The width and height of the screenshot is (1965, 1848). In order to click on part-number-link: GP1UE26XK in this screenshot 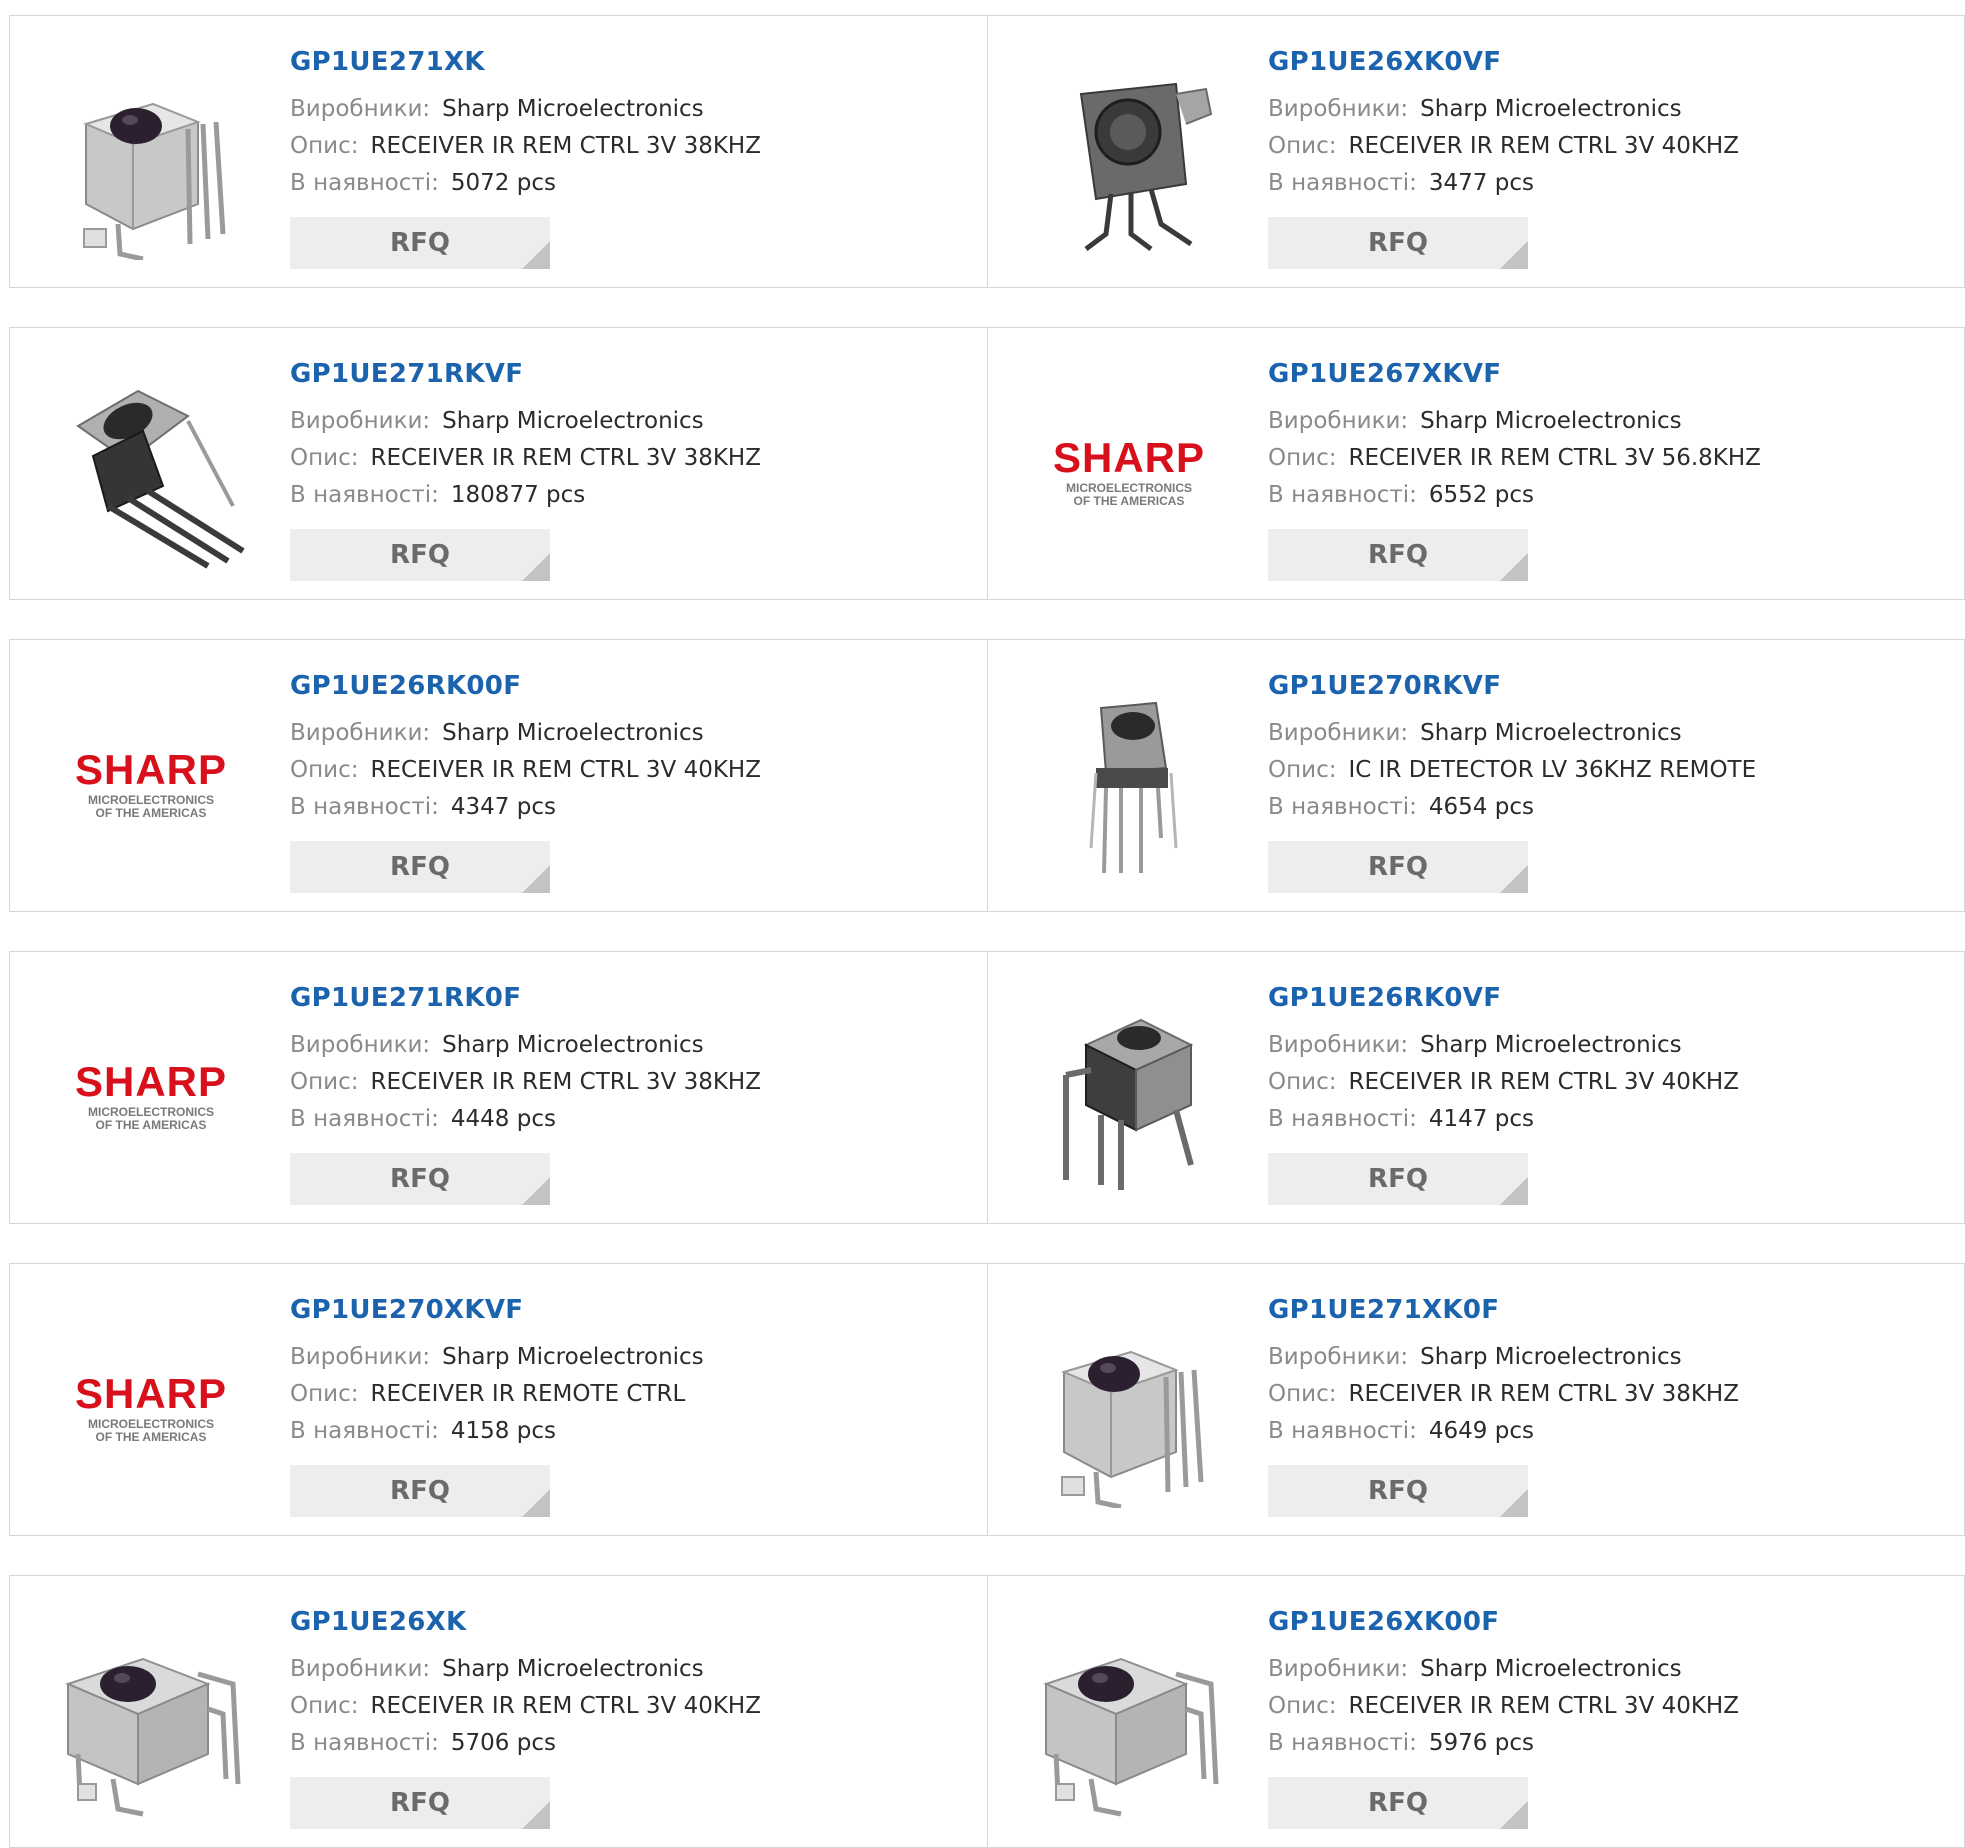, I will do `click(378, 1622)`.